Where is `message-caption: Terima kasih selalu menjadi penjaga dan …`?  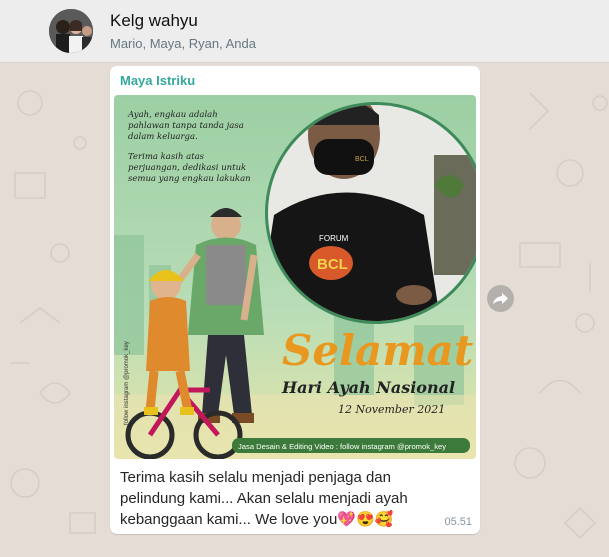 message-caption: Terima kasih selalu menjadi penjaga dan … is located at coordinates (264, 498).